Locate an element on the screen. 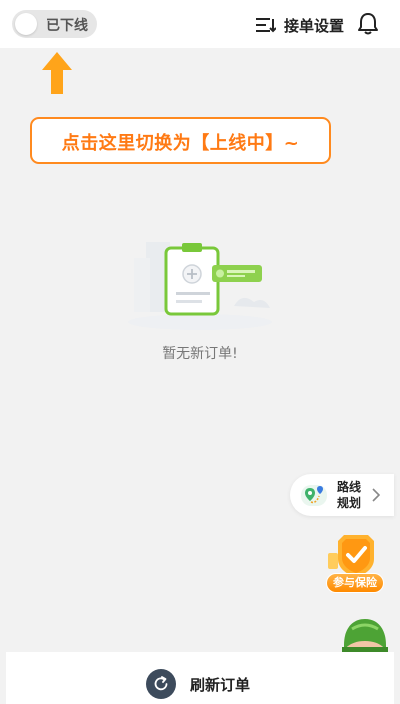  route-planning-button: 路线 规划 is located at coordinates (342, 495).